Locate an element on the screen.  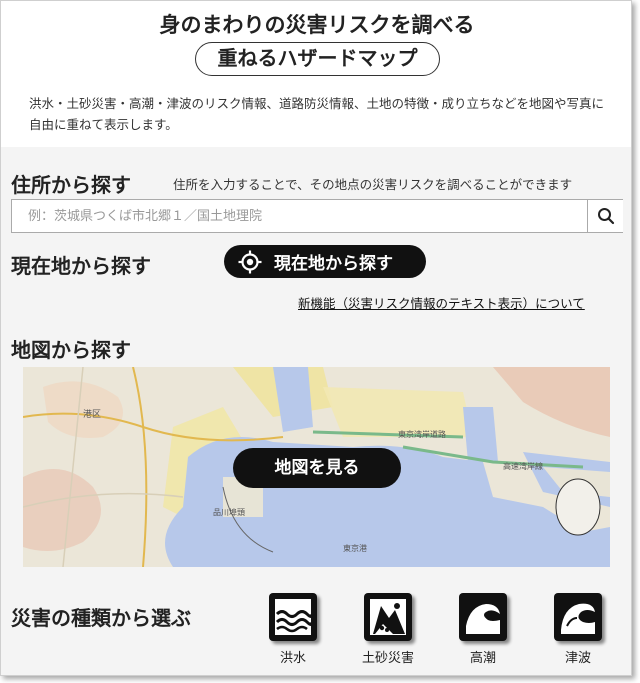
disaster-item-label: 土砂災害 is located at coordinates (387, 658).